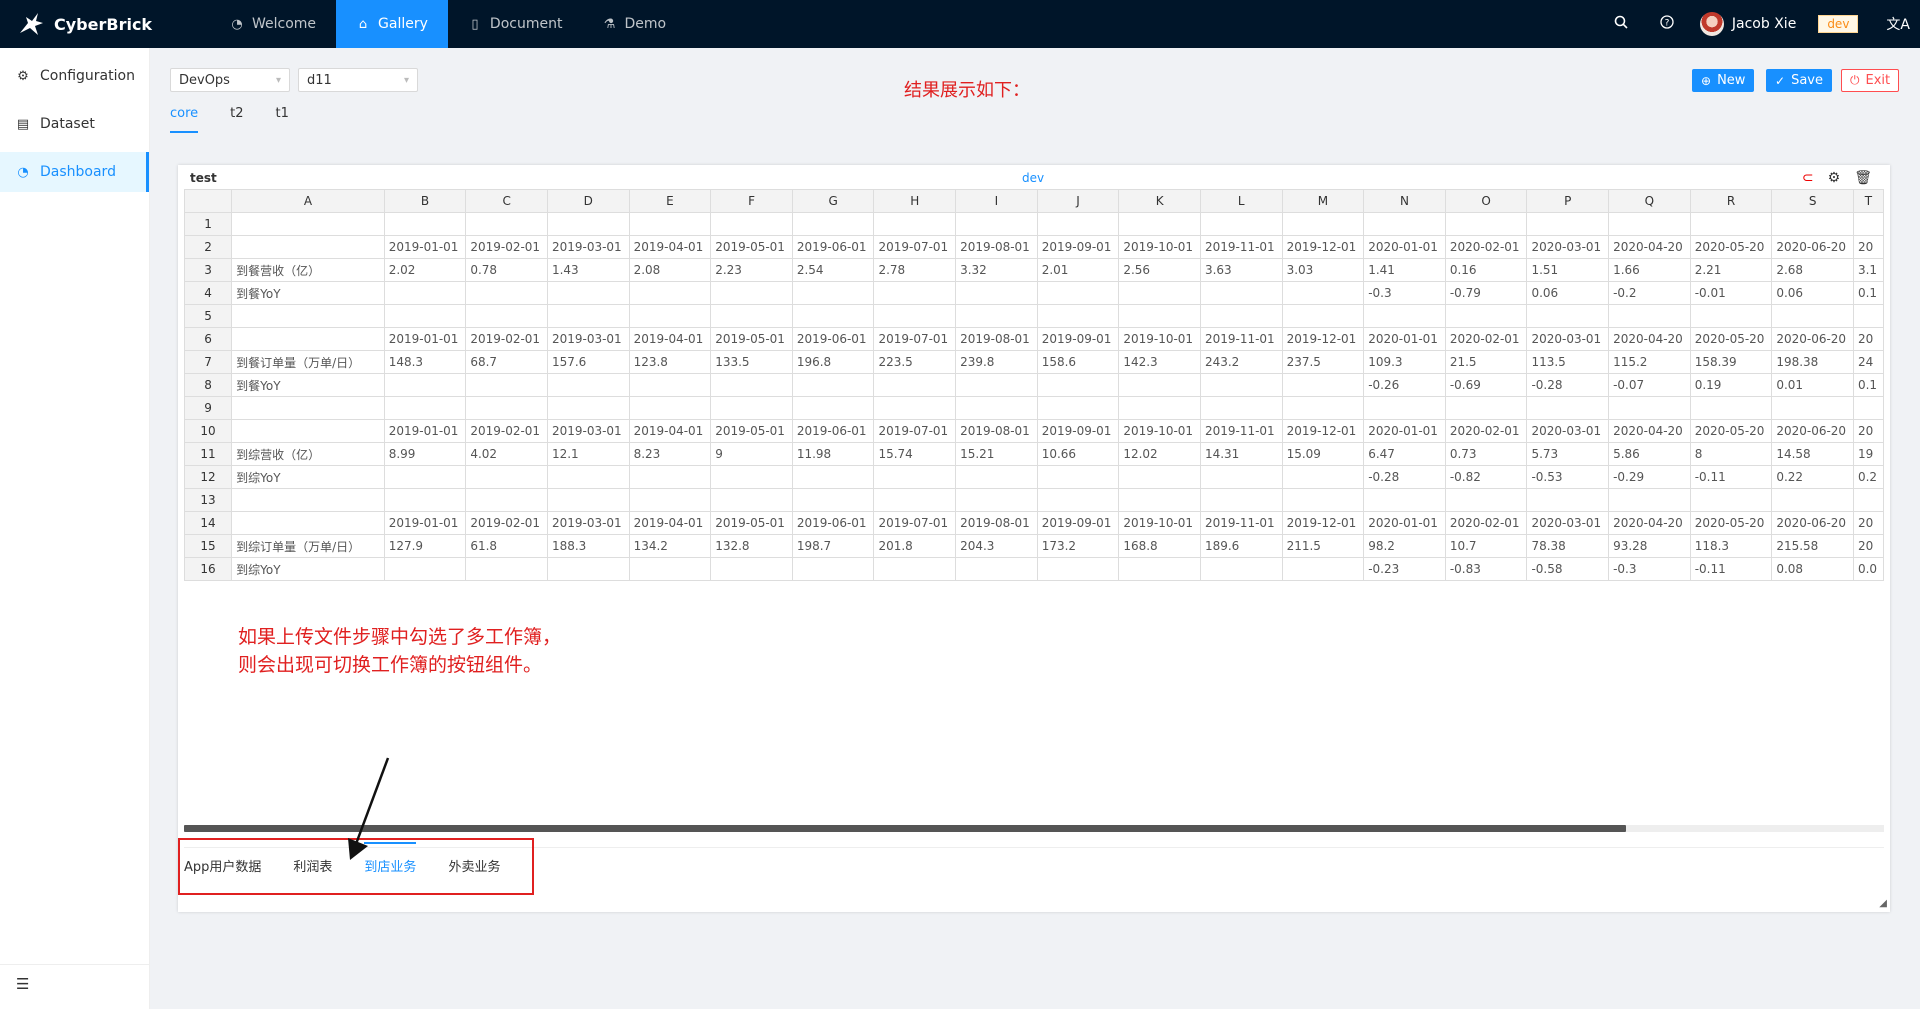 Image resolution: width=1920 pixels, height=1009 pixels. Describe the element at coordinates (1323, 454) in the screenshot. I see `sheet-cell: 15.09` at that location.